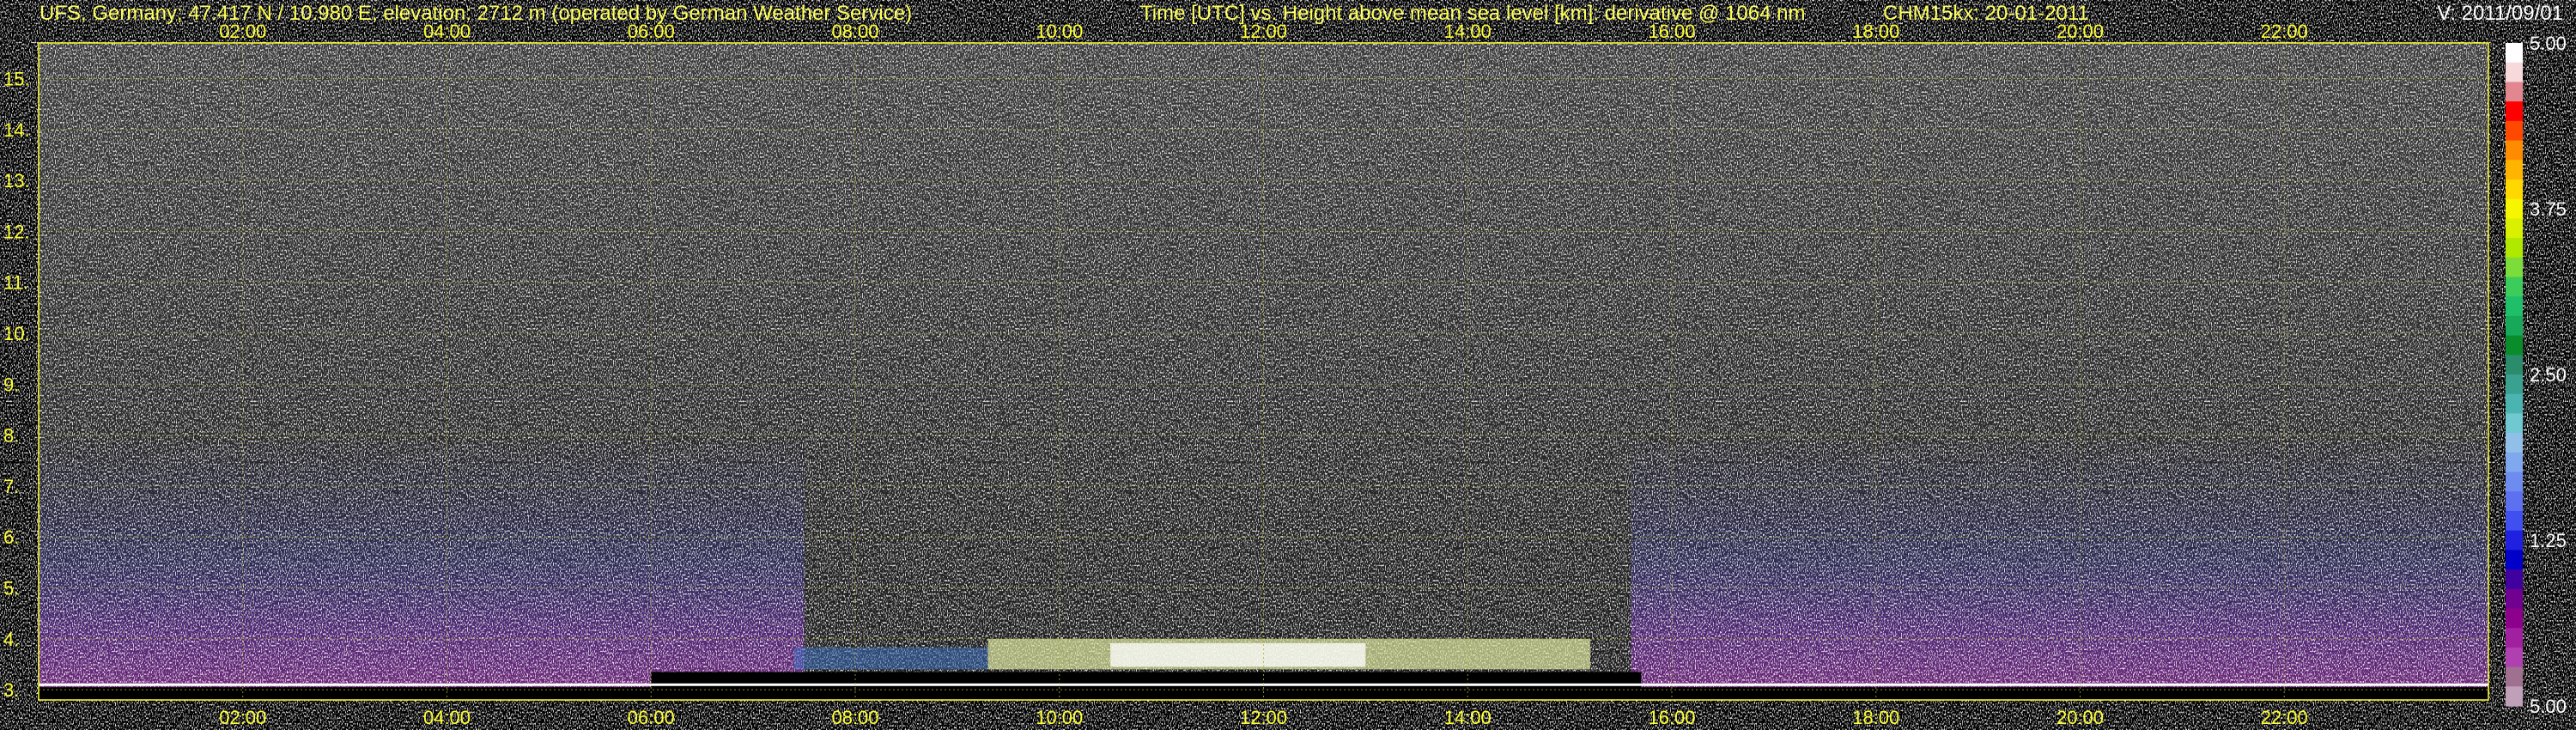 The image size is (2576, 730). Describe the element at coordinates (651, 717) in the screenshot. I see `x-tick-bottom-2: 06:00` at that location.